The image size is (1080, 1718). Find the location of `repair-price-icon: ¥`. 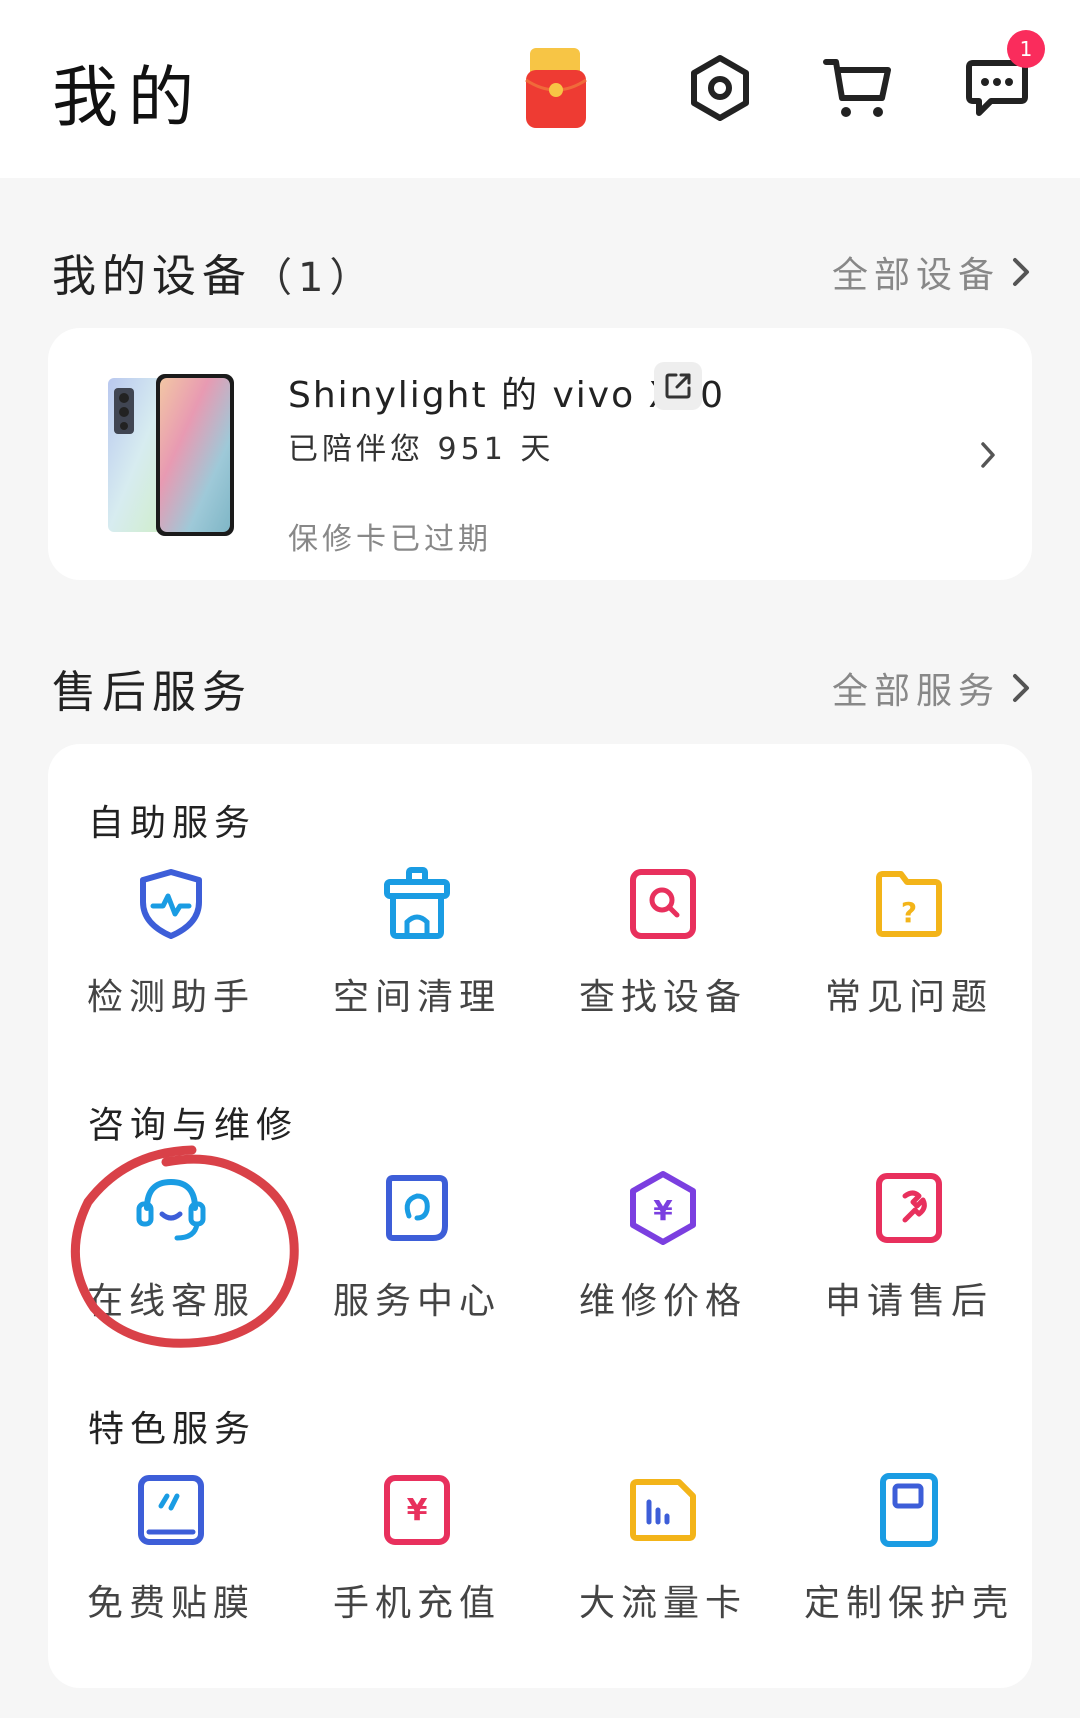

repair-price-icon: ¥ is located at coordinates (663, 1208).